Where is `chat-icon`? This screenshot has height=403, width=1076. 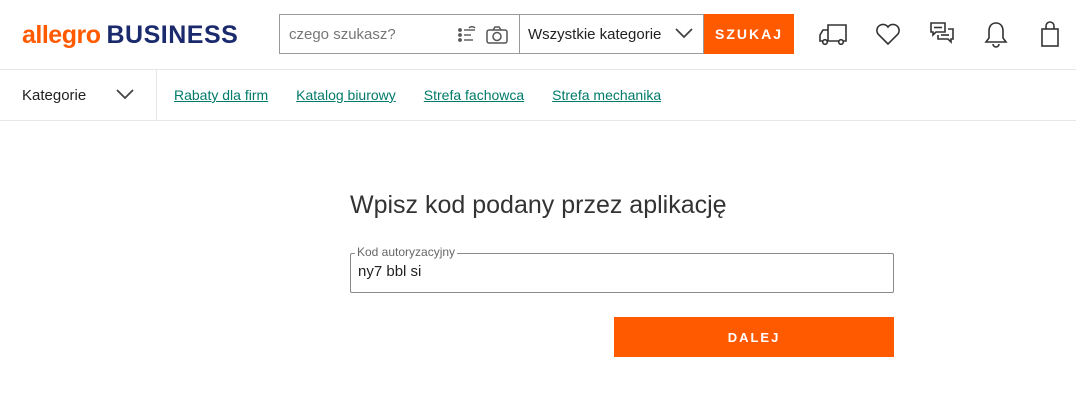
chat-icon is located at coordinates (942, 34).